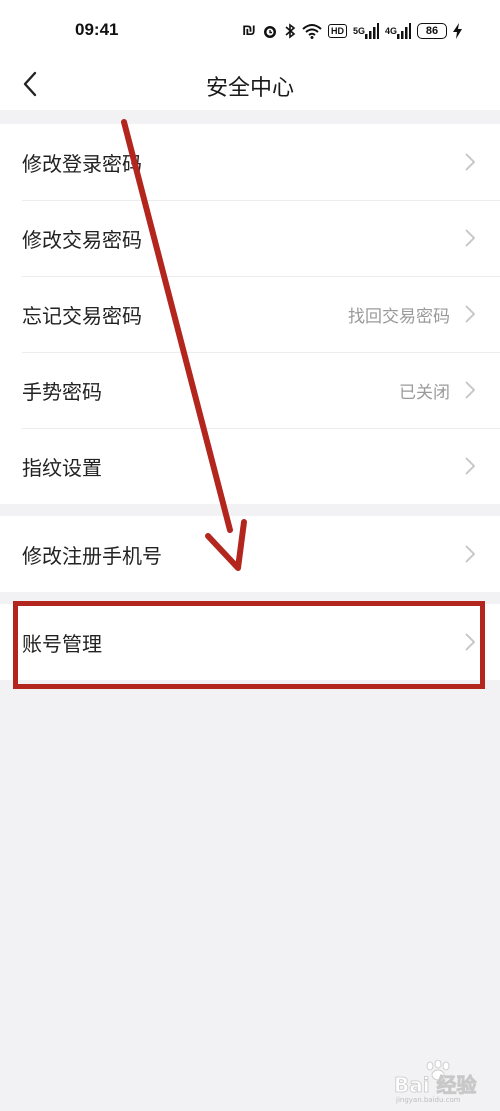  Describe the element at coordinates (250, 238) in the screenshot. I see `settings-row-change-trade-password: 修改交易密码` at that location.